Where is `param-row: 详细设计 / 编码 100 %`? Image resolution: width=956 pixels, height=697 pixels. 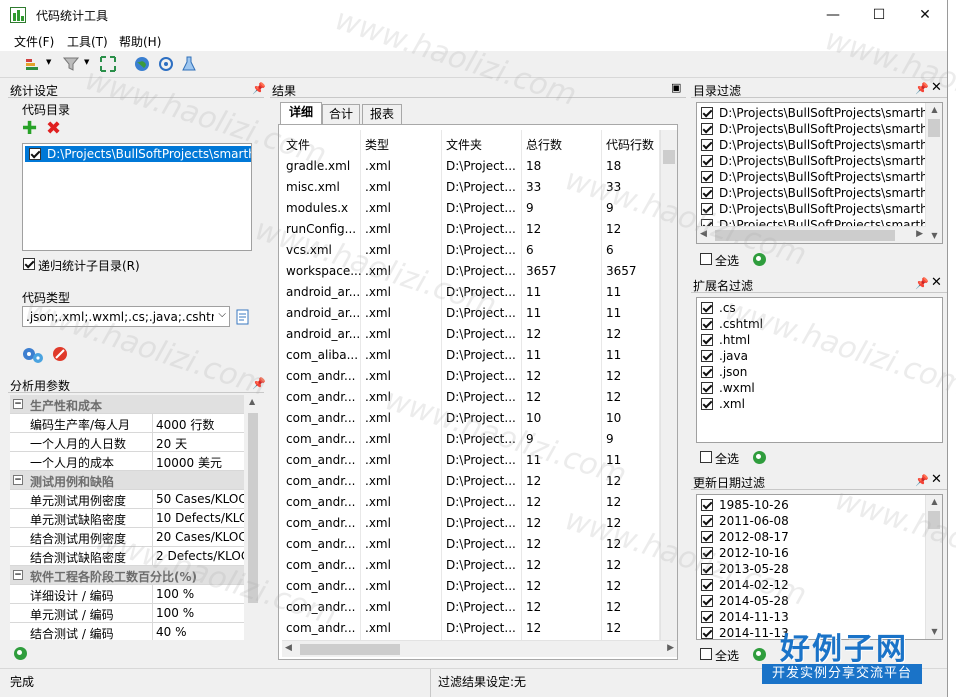
param-row: 详细设计 / 编码 100 % is located at coordinates (127, 594).